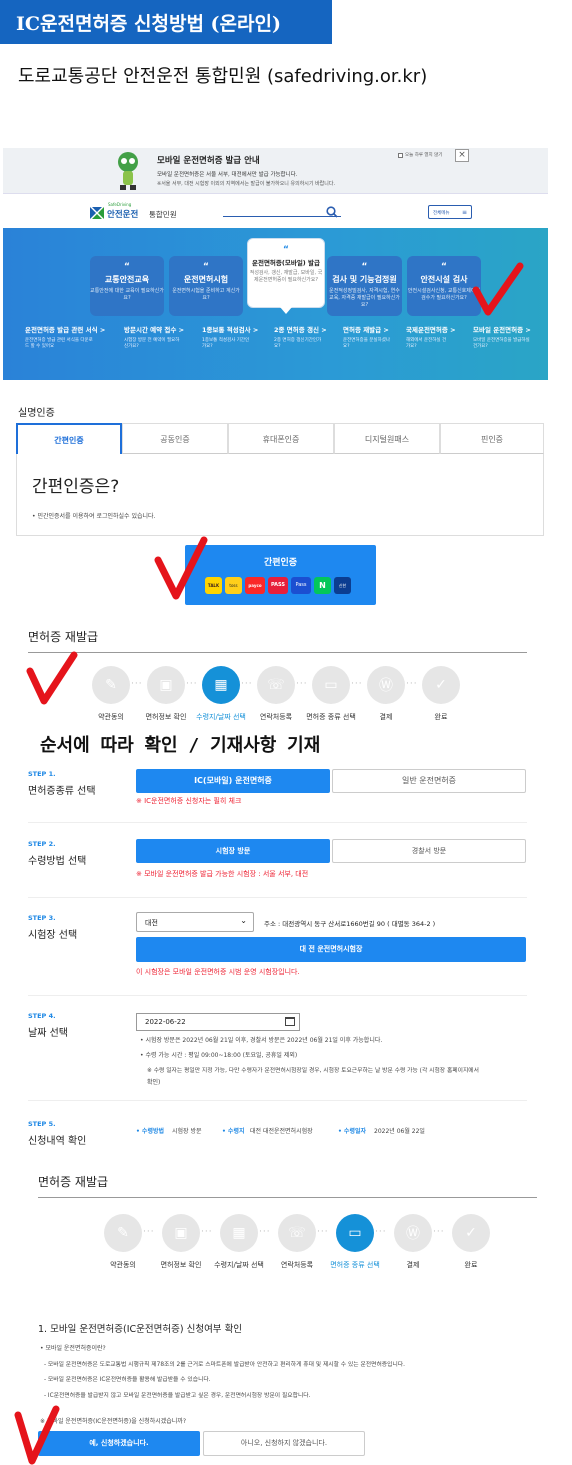 The width and height of the screenshot is (572, 1465). I want to click on summary-key: • 수령일자, so click(352, 1131).